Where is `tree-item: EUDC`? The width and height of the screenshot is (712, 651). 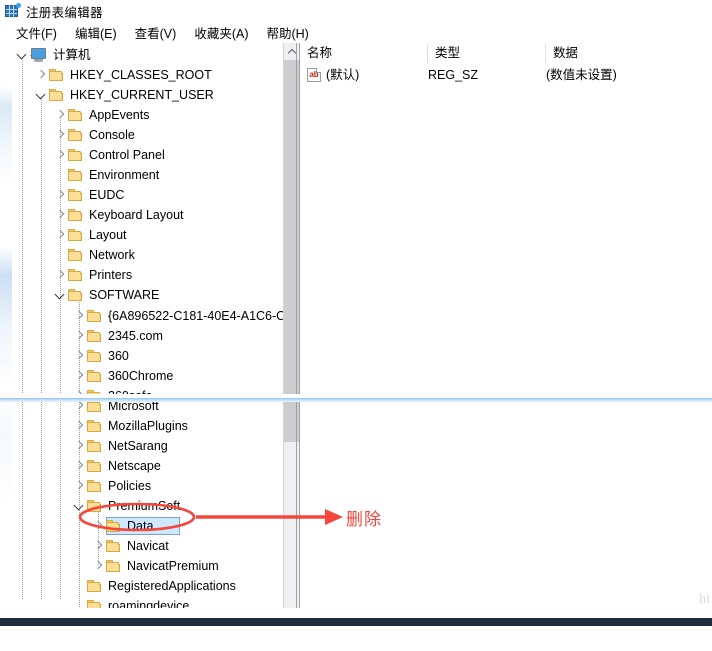 tree-item: EUDC is located at coordinates (62, 195).